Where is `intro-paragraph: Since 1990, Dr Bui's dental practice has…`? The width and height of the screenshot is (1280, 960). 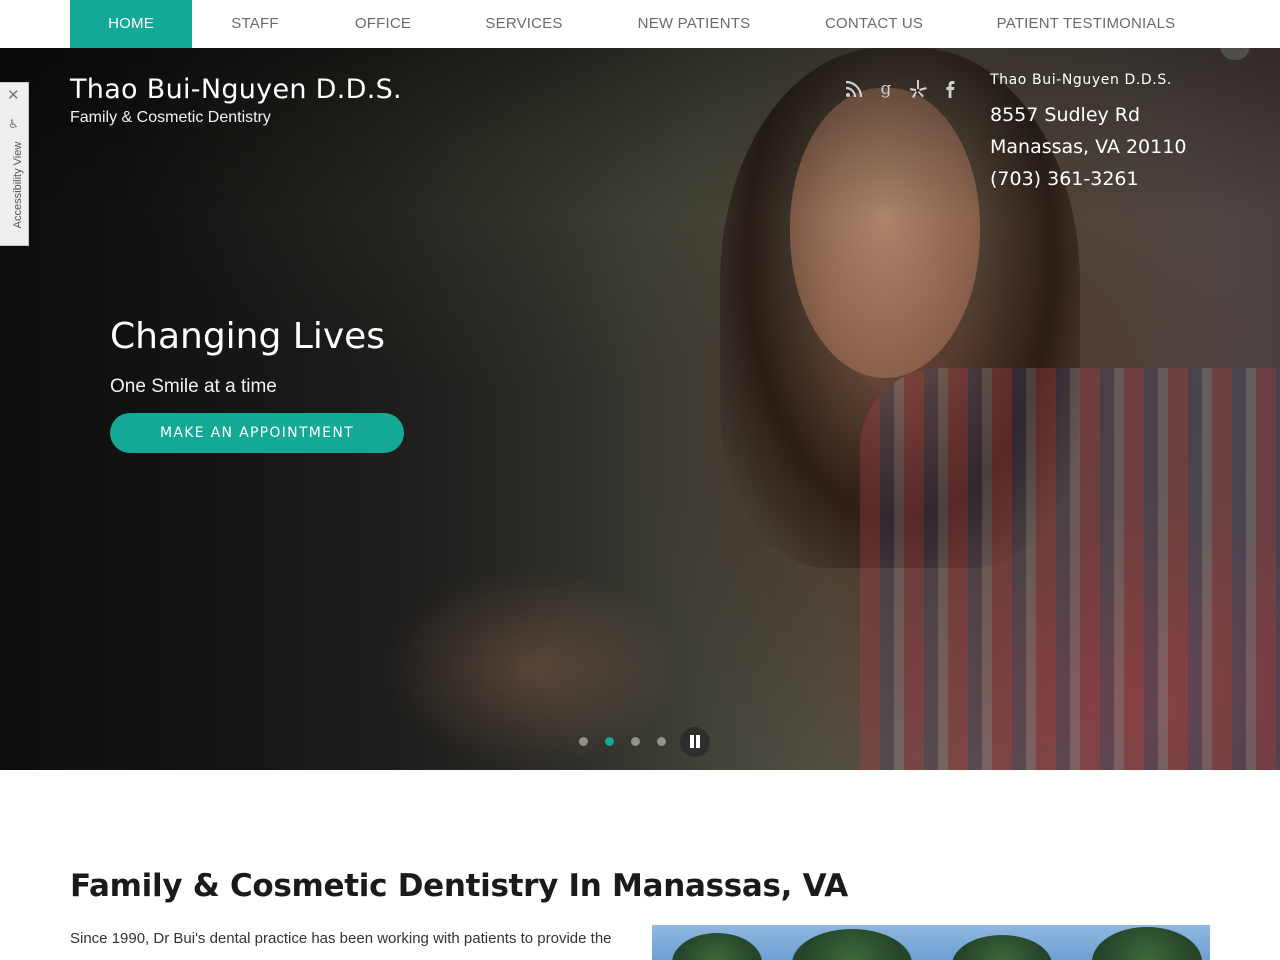 intro-paragraph: Since 1990, Dr Bui's dental practice has… is located at coordinates (341, 938).